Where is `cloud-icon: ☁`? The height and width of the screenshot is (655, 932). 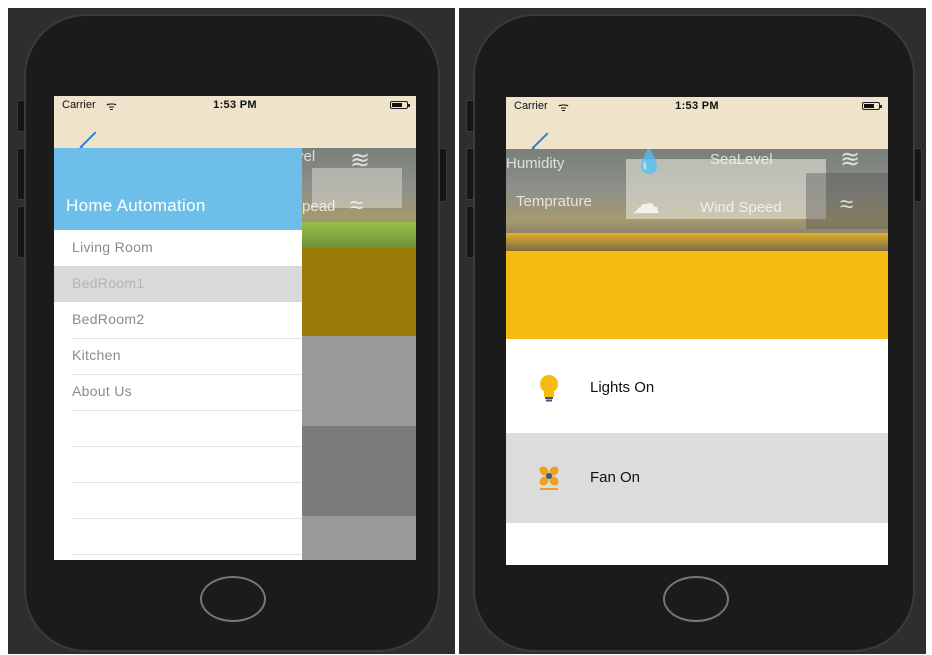 cloud-icon: ☁ is located at coordinates (646, 203).